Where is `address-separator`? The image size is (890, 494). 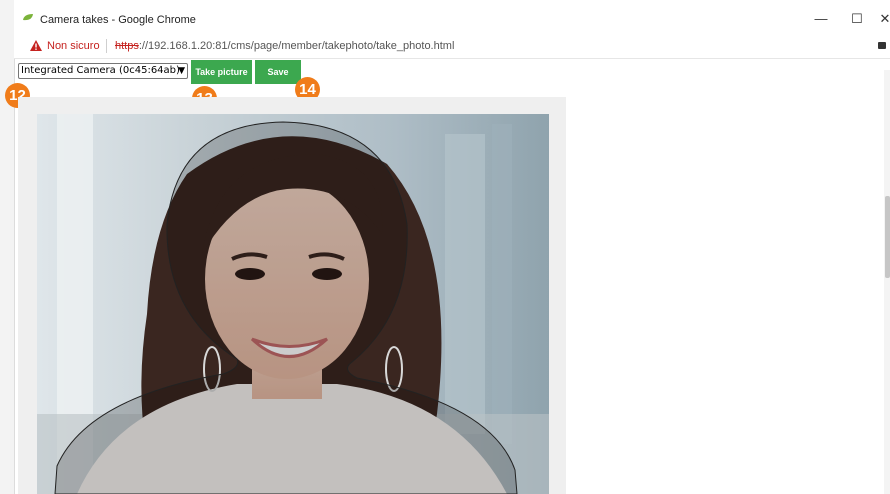 address-separator is located at coordinates (106, 46).